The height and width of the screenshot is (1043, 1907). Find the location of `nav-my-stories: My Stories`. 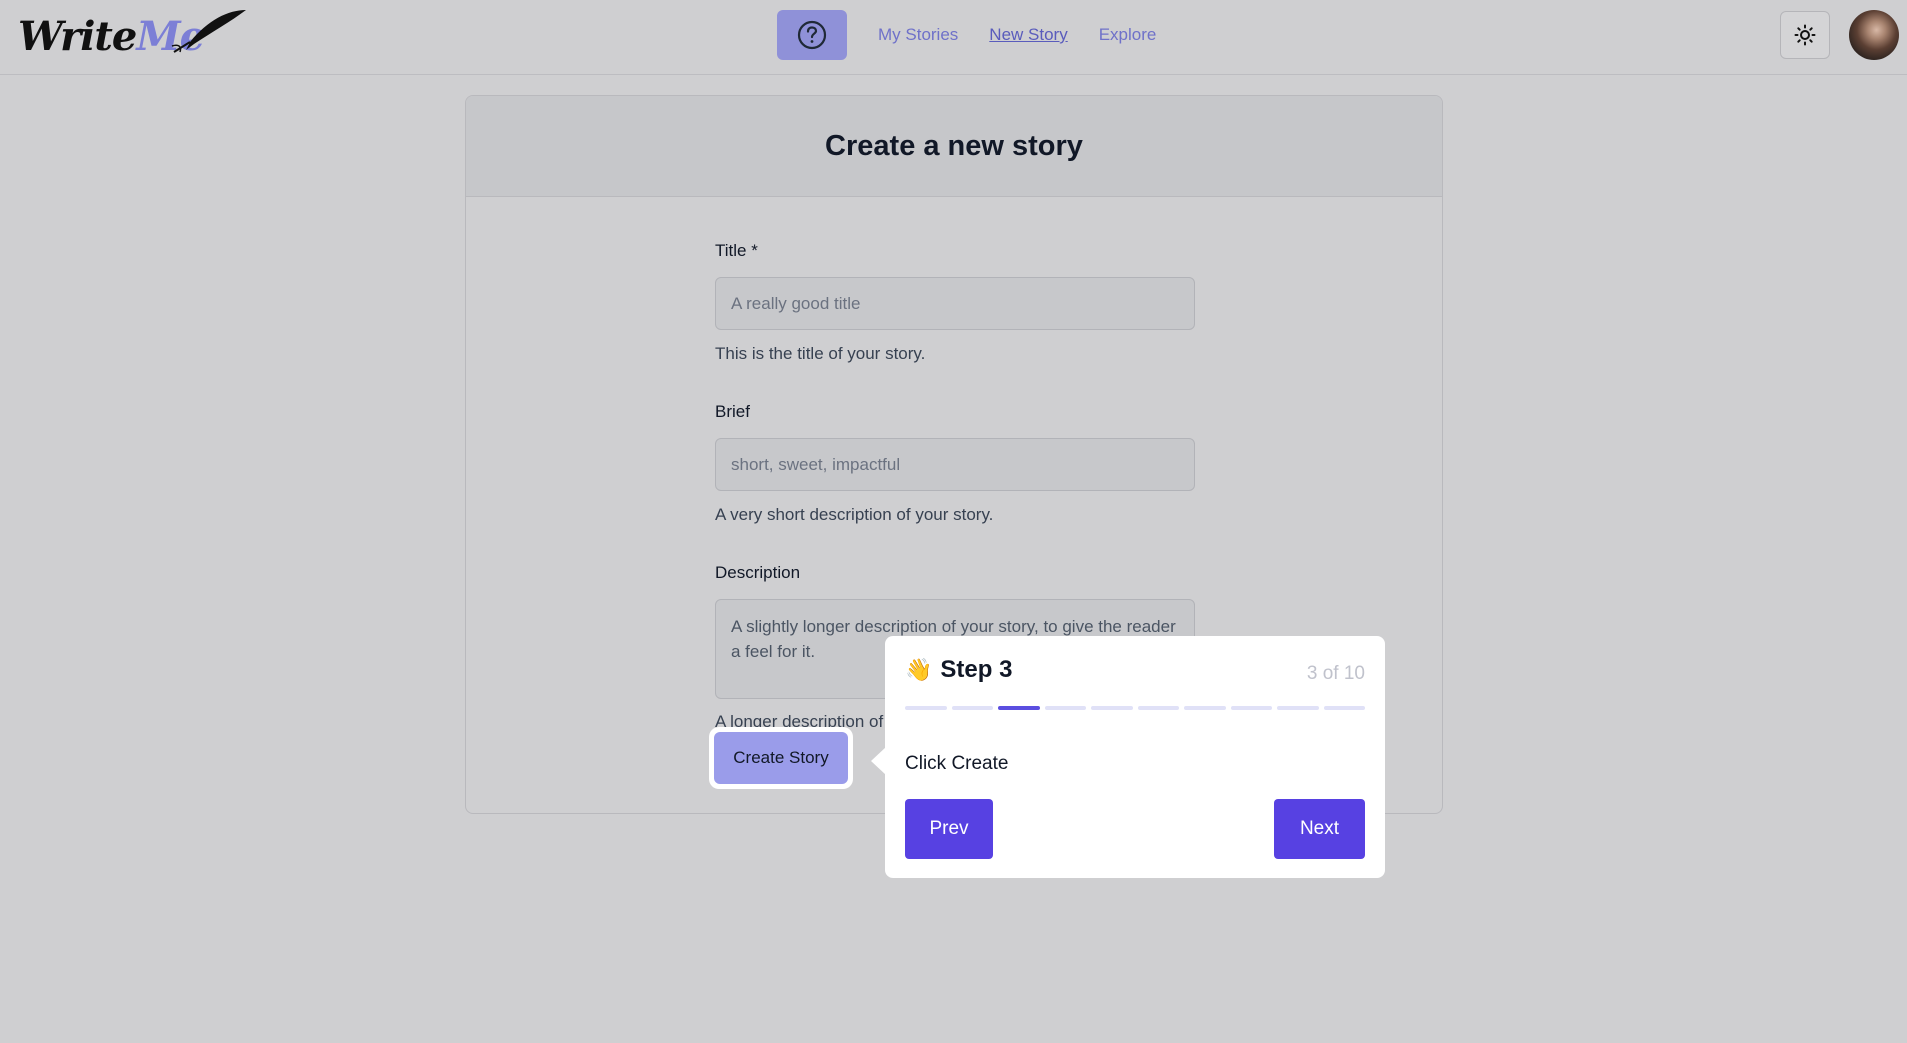

nav-my-stories: My Stories is located at coordinates (918, 35).